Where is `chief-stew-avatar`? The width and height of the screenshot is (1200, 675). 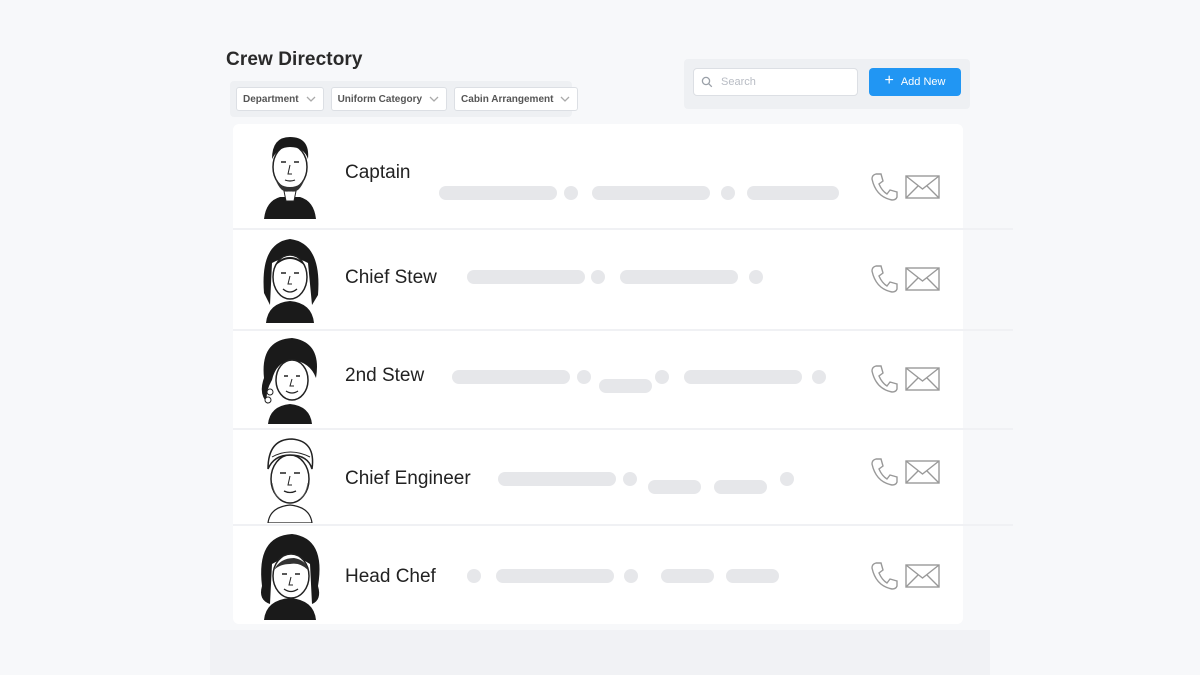 chief-stew-avatar is located at coordinates (291, 281).